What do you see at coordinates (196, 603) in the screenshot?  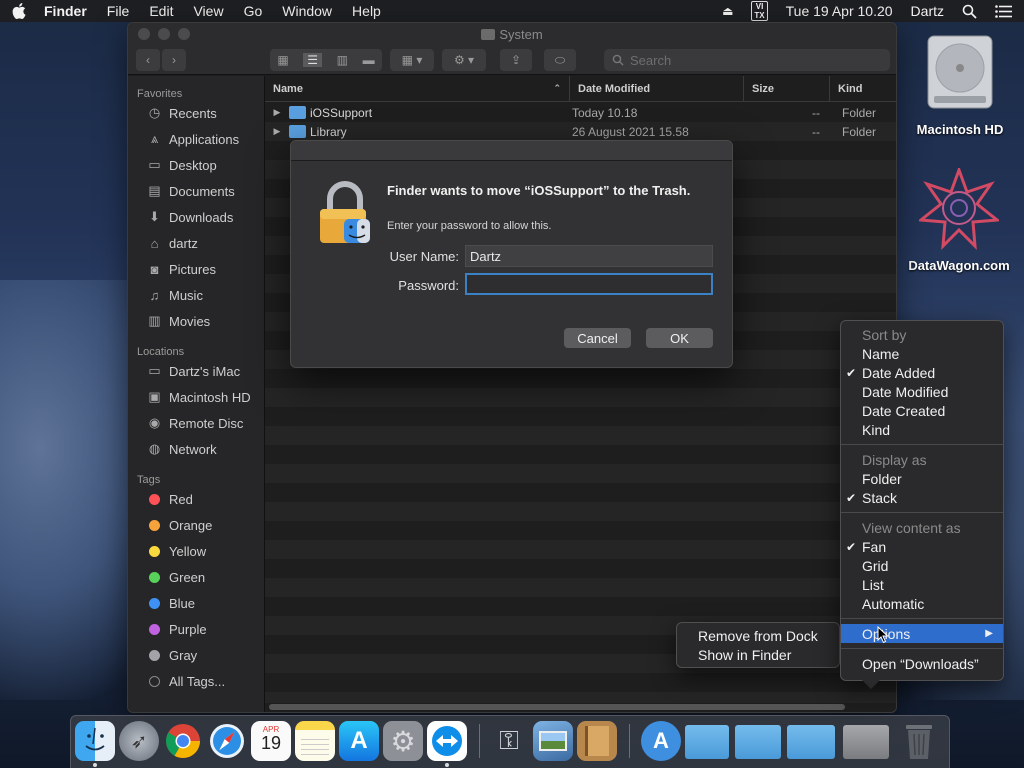 I see `sidebar-tag-blue: Blue` at bounding box center [196, 603].